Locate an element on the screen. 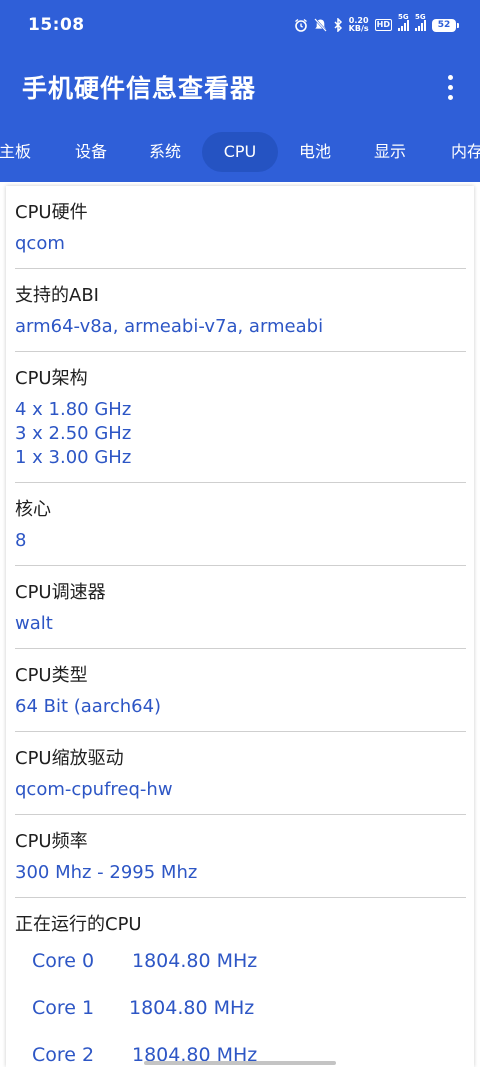  info-row-supported-abi: 支持的ABI arm64-v8a, armeabi-v7a, armeabi is located at coordinates (240, 310).